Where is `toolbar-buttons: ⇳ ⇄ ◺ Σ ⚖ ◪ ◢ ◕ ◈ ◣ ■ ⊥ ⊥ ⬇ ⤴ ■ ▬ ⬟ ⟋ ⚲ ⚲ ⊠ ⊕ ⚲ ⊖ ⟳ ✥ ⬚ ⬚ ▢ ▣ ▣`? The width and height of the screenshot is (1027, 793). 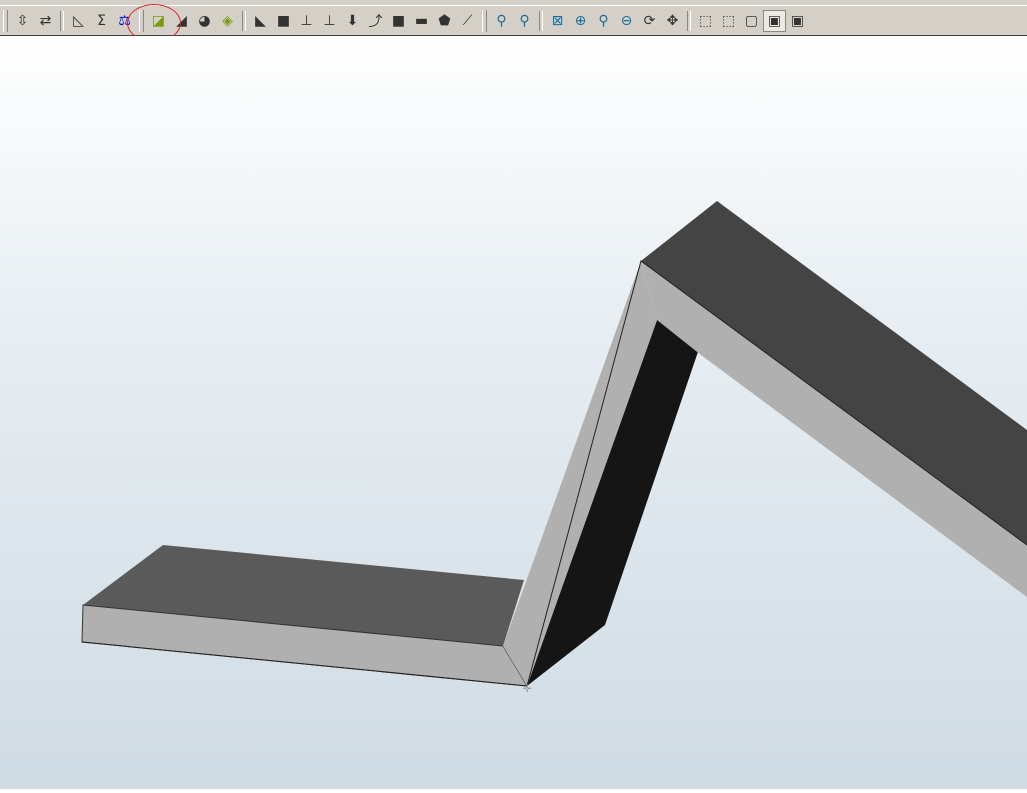 toolbar-buttons: ⇳ ⇄ ◺ Σ ⚖ ◪ ◢ ◕ ◈ ◣ ■ ⊥ ⊥ ⬇ ⤴ ■ ▬ ⬟ ⟋ ⚲ ⚲ ⊠ ⊕ ⚲ ⊖ ⟳ ✥ ⬚ ⬚ ▢ ▣ ▣ is located at coordinates (404, 21).